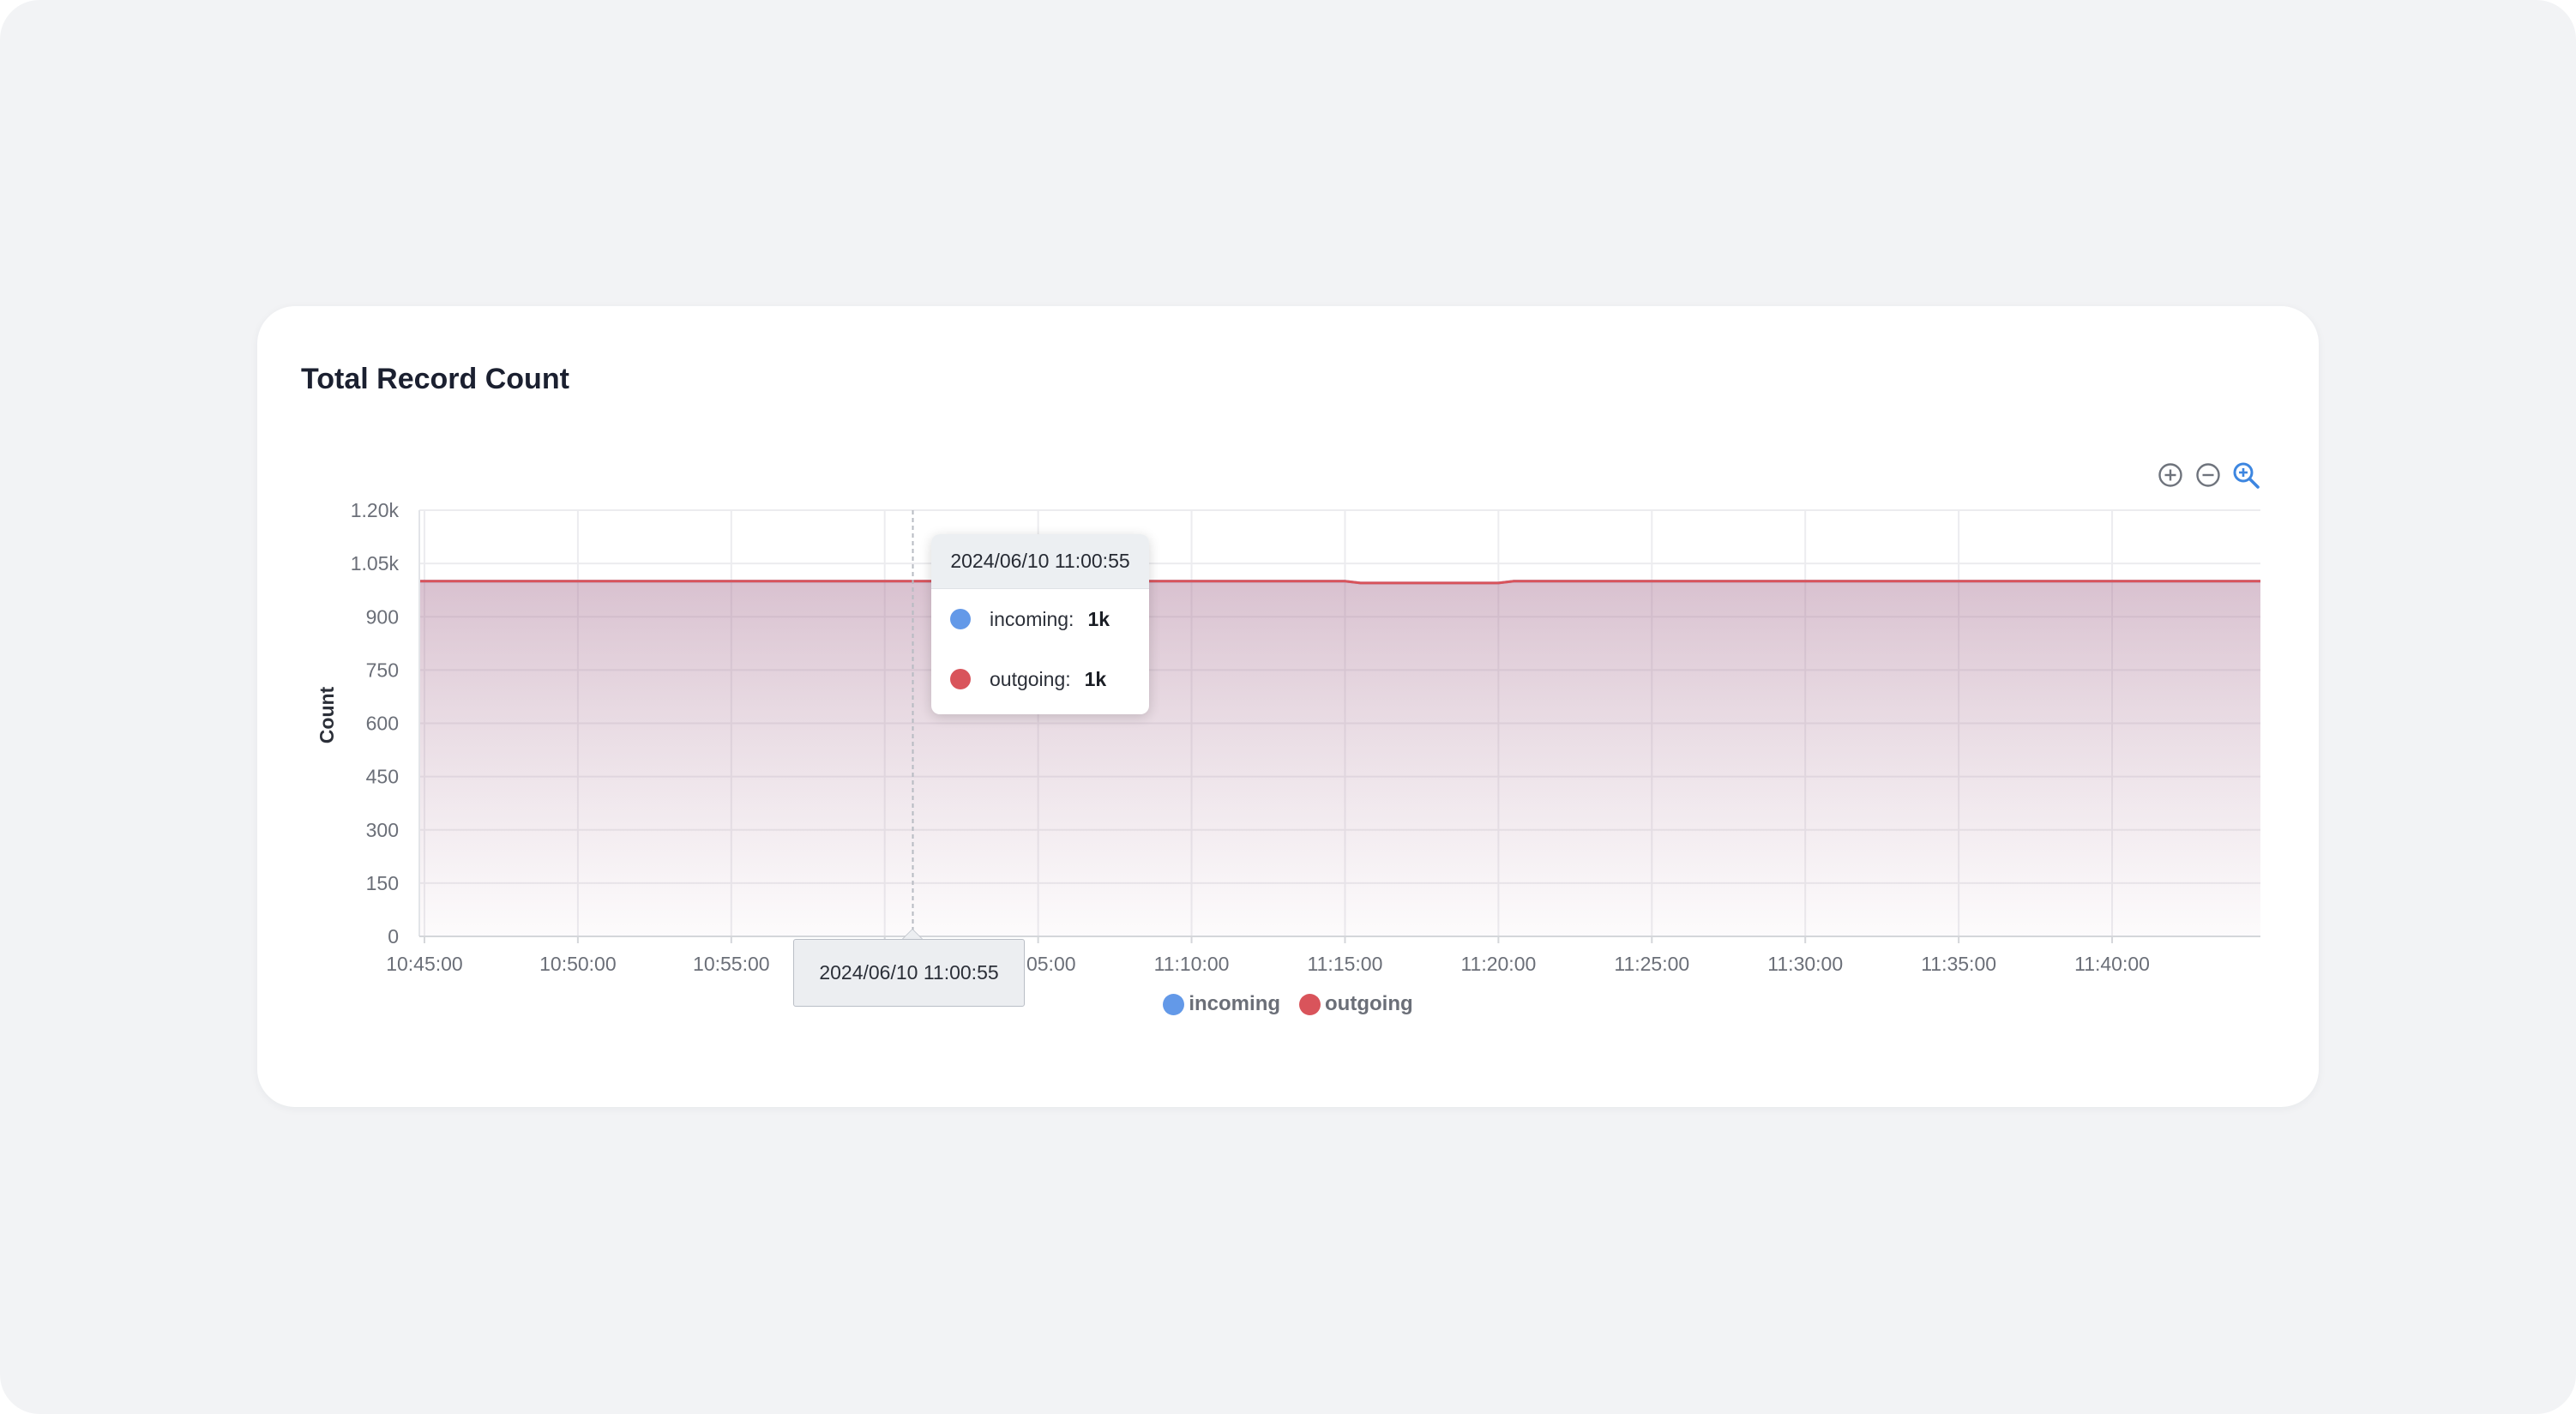 The width and height of the screenshot is (2576, 1414). What do you see at coordinates (1498, 964) in the screenshot?
I see `x-tick-label: 11:20:00` at bounding box center [1498, 964].